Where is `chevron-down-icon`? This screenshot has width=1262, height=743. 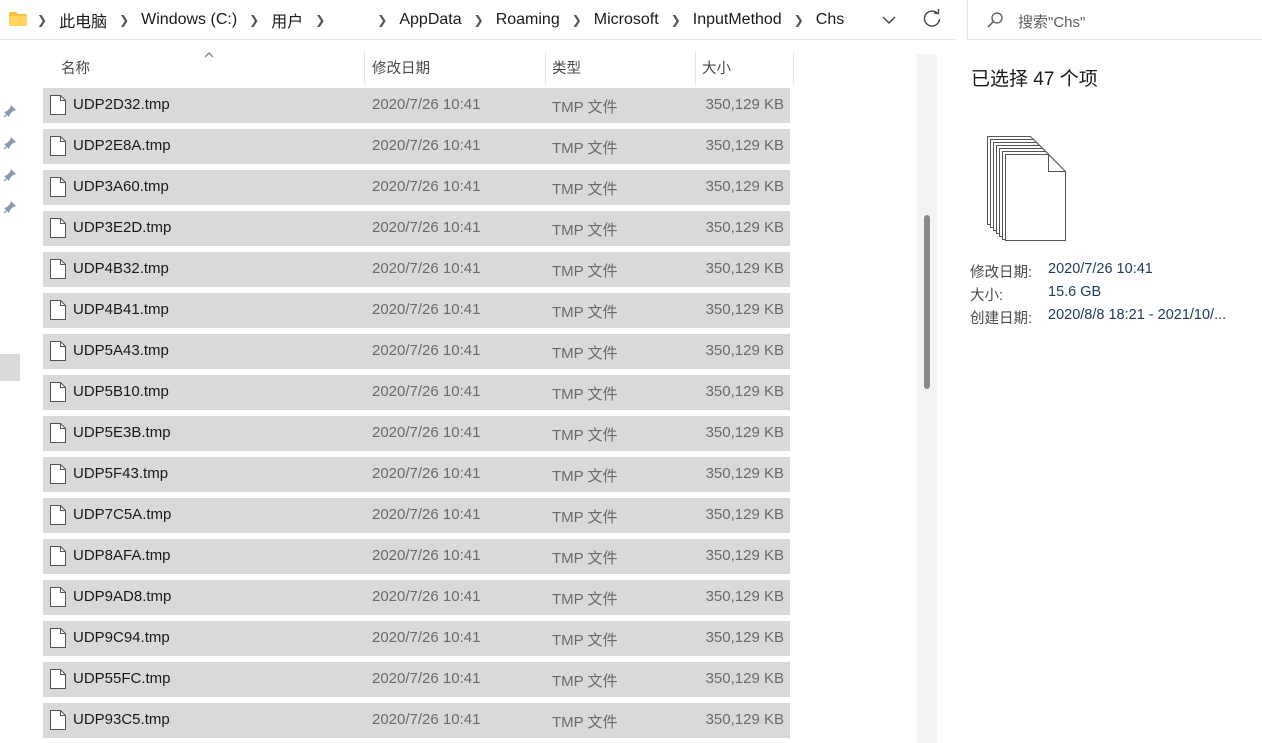 chevron-down-icon is located at coordinates (889, 20).